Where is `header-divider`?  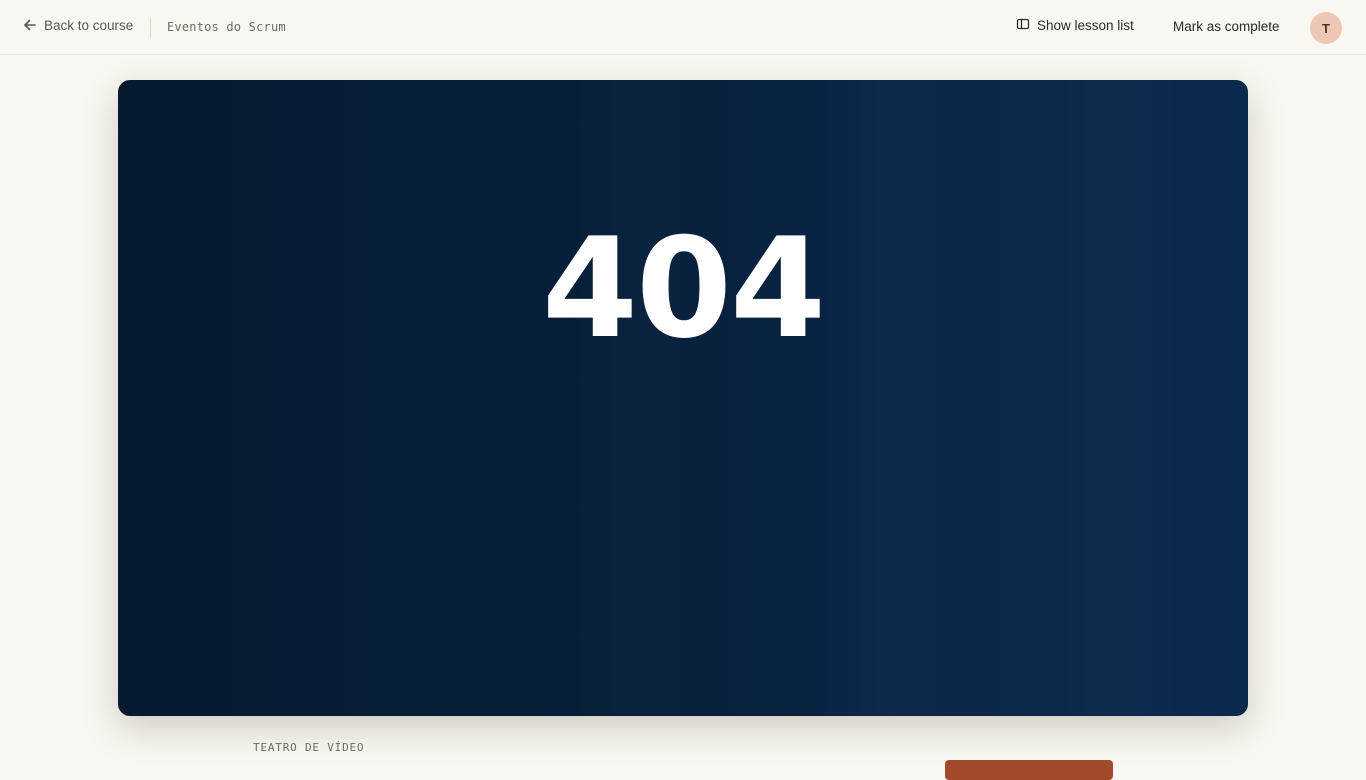
header-divider is located at coordinates (150, 28).